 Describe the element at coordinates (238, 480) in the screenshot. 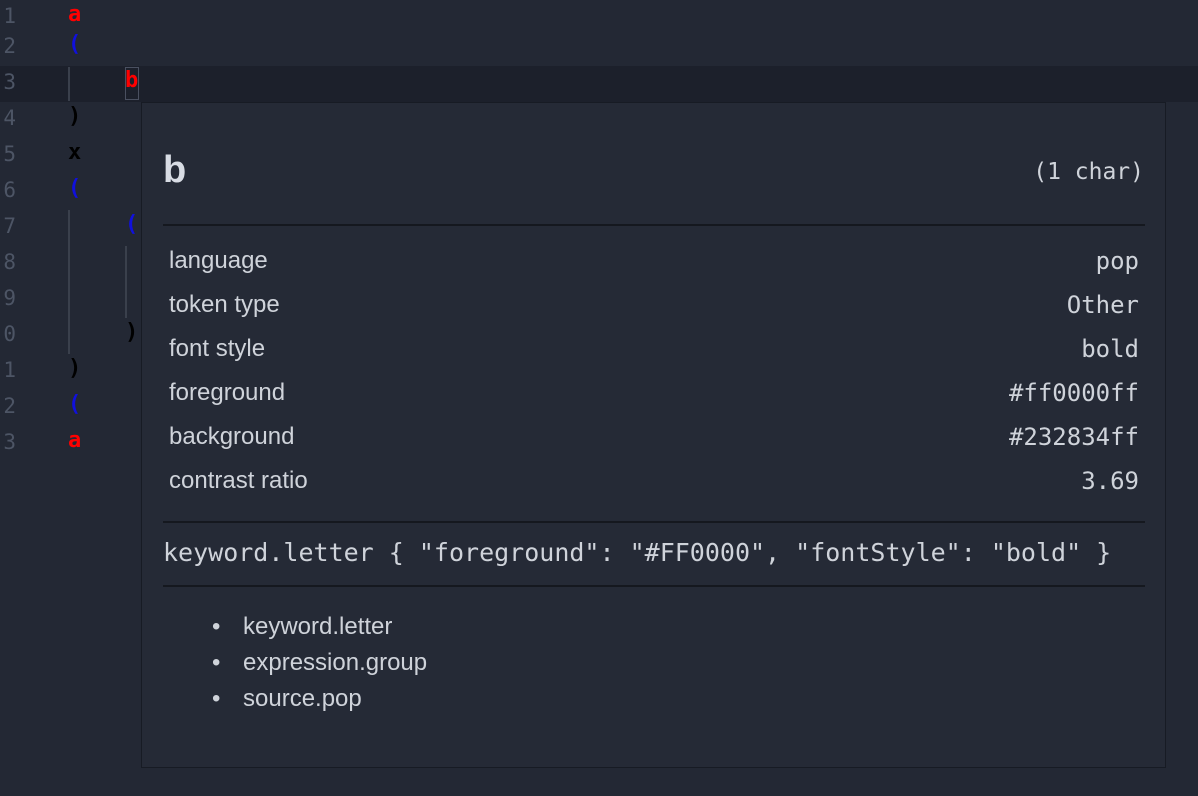

I see `property-label: contrast ratio` at that location.